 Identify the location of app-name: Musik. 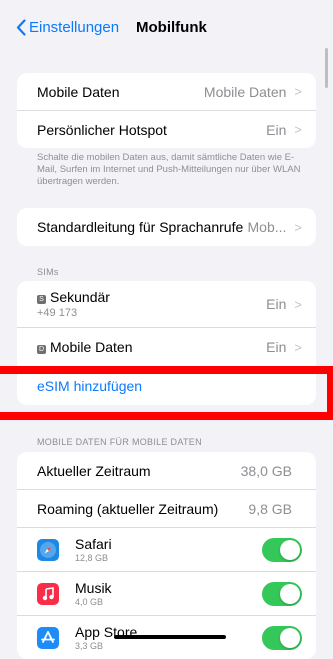
(93, 588).